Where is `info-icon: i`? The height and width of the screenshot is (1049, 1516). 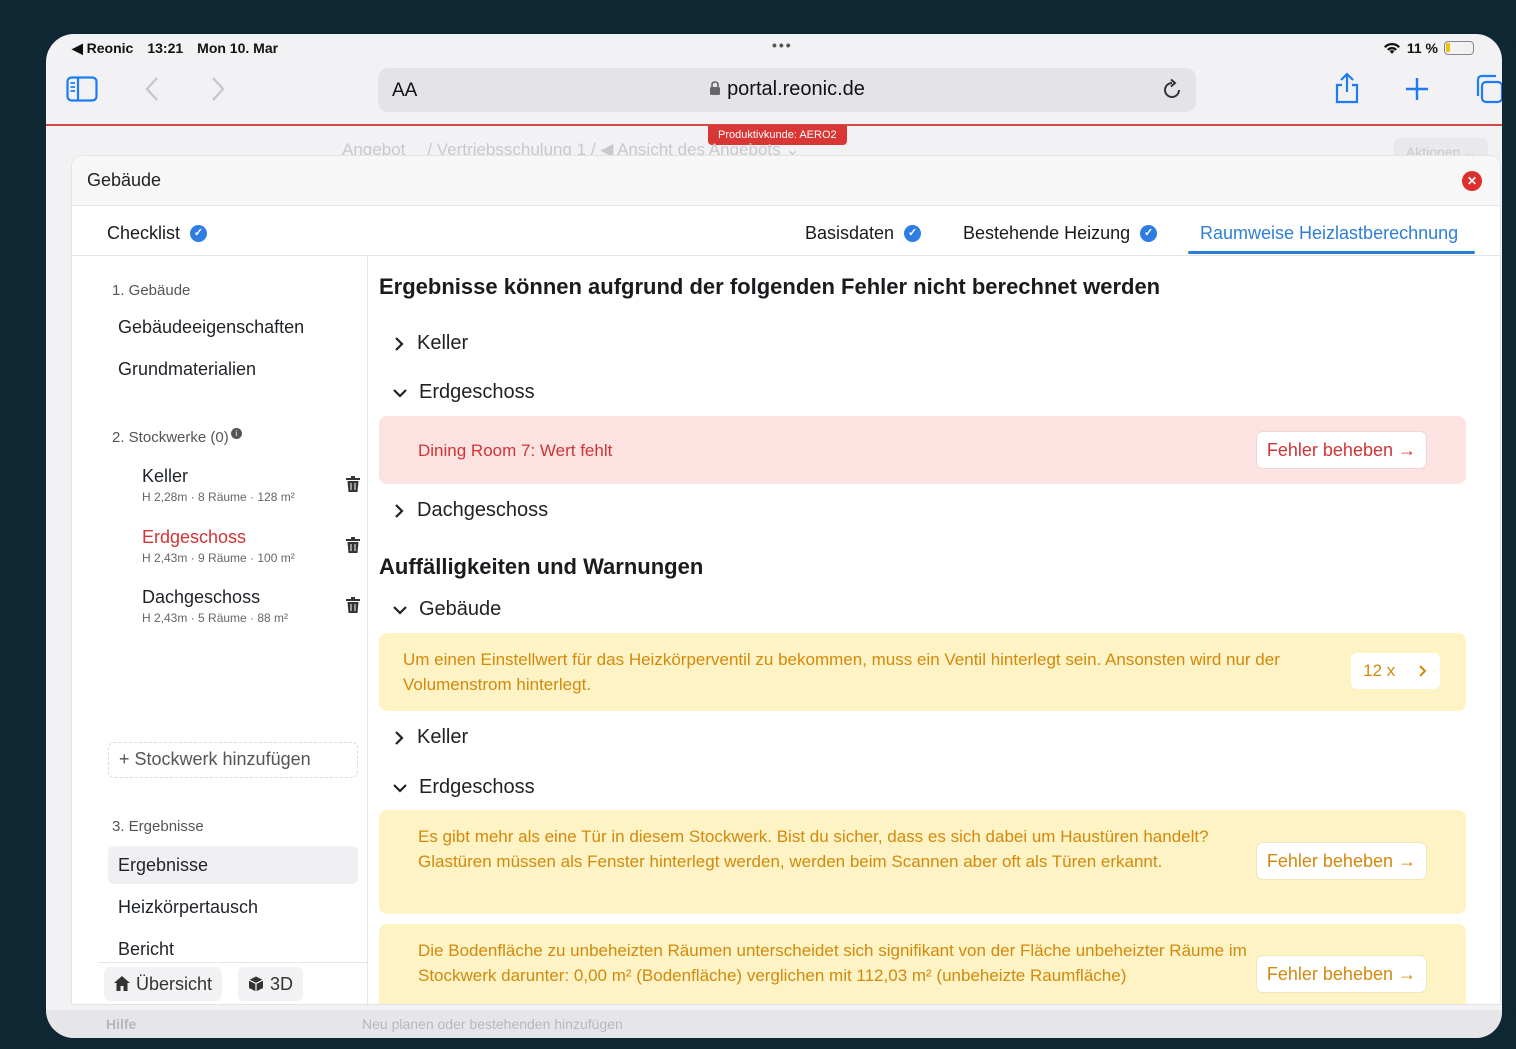
info-icon: i is located at coordinates (236, 433).